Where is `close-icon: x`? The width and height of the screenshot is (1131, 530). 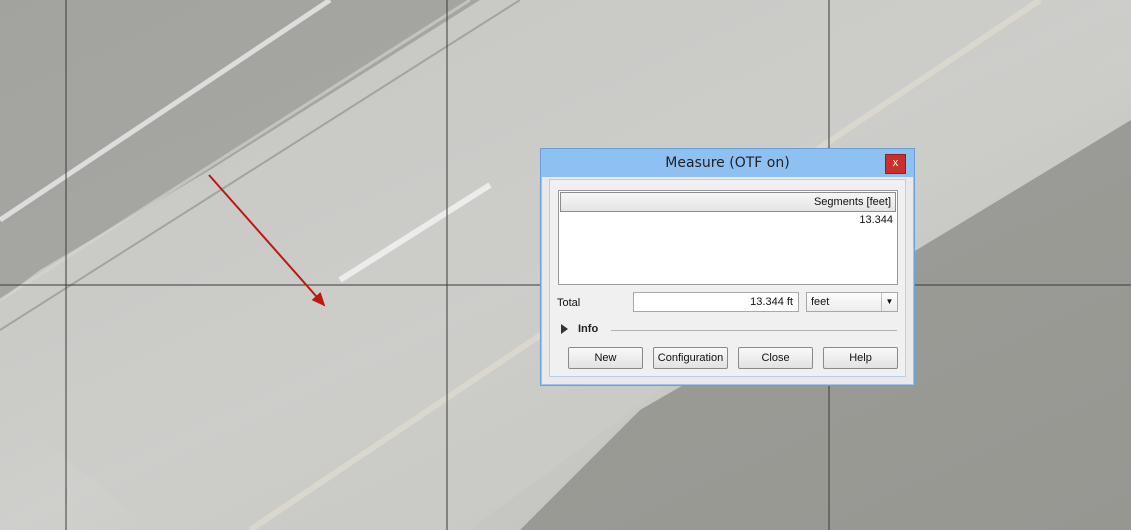
close-icon: x is located at coordinates (895, 164).